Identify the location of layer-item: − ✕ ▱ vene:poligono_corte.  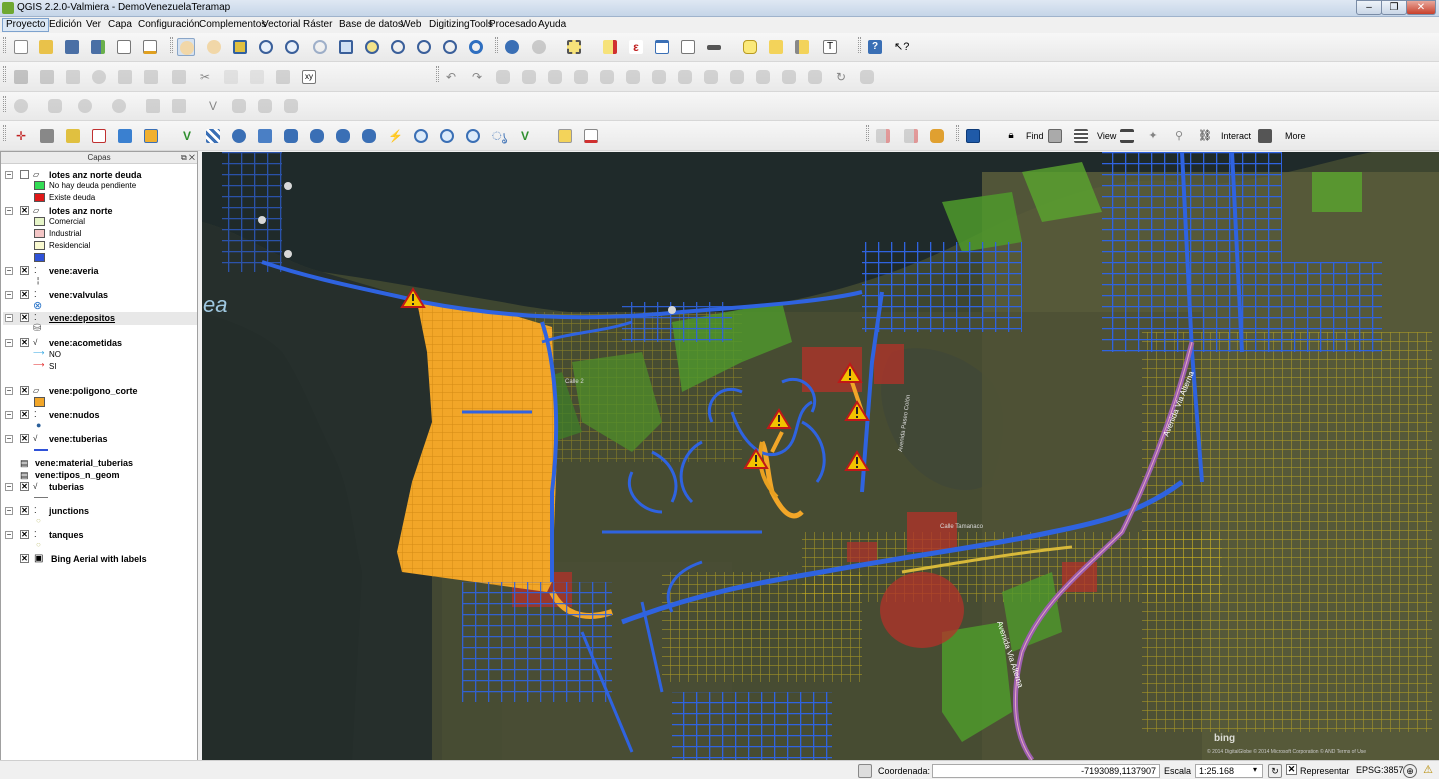
(100, 391).